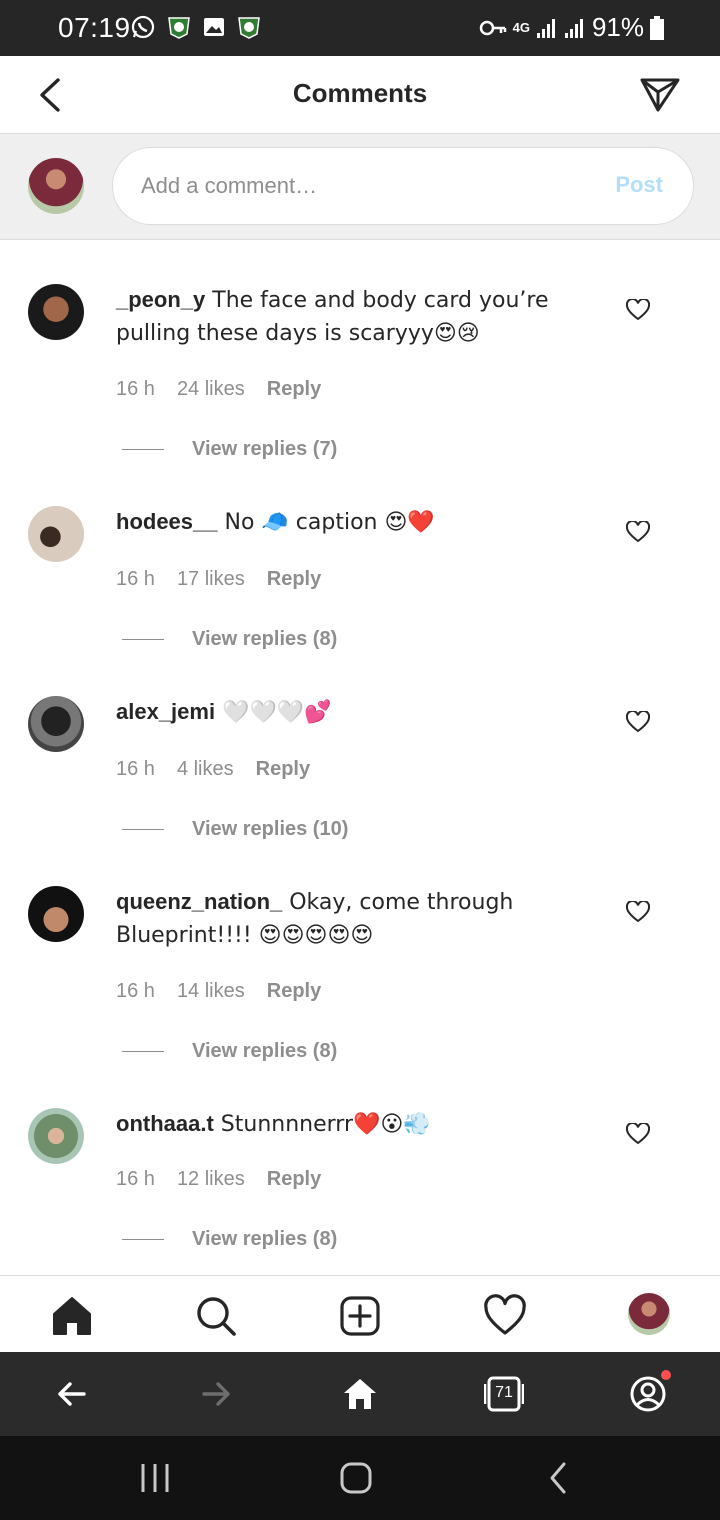  I want to click on new-post-icon, so click(360, 1316).